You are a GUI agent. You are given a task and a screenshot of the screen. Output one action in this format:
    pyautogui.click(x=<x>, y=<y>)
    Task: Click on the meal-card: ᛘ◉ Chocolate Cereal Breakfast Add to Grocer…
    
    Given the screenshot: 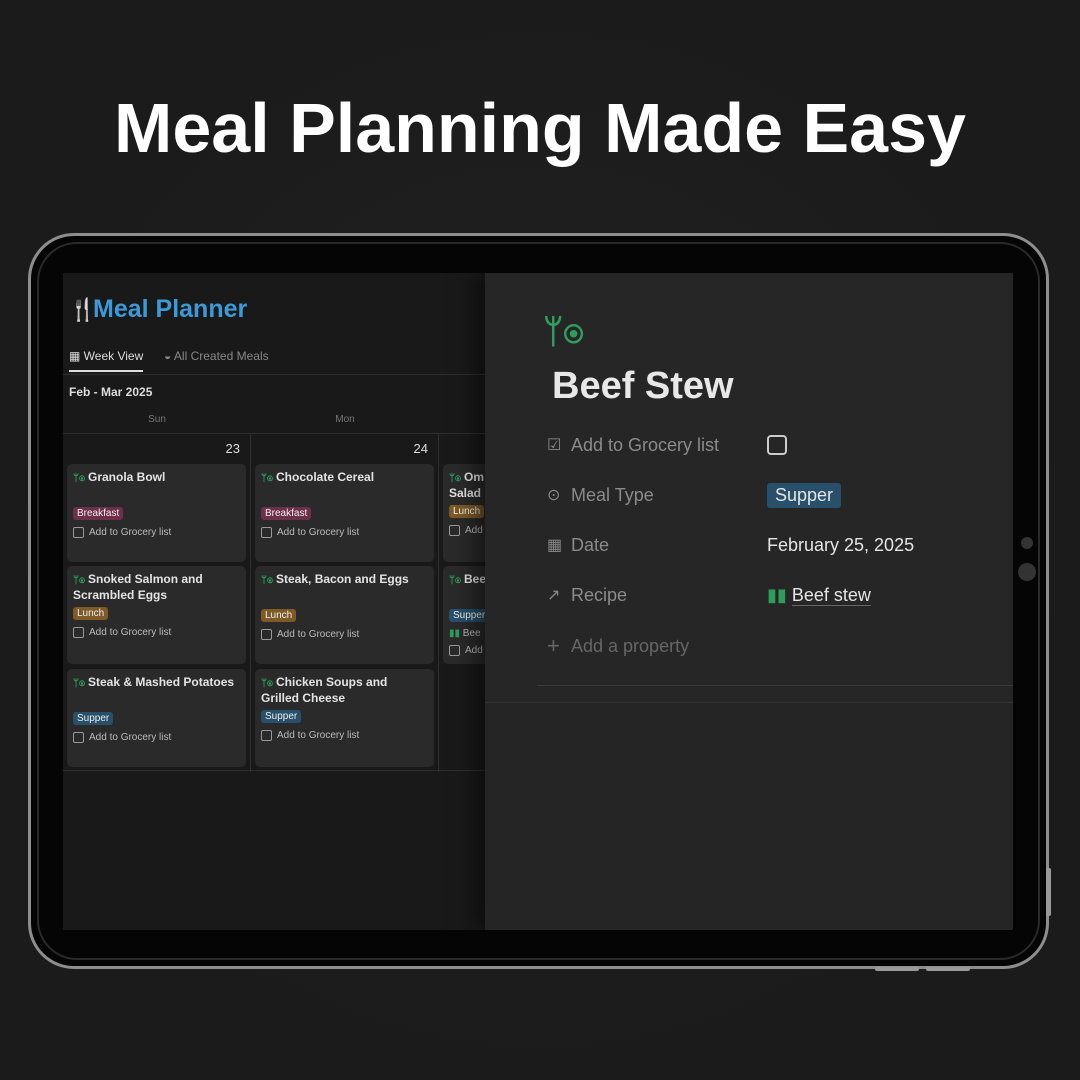 What is the action you would take?
    pyautogui.click(x=344, y=513)
    